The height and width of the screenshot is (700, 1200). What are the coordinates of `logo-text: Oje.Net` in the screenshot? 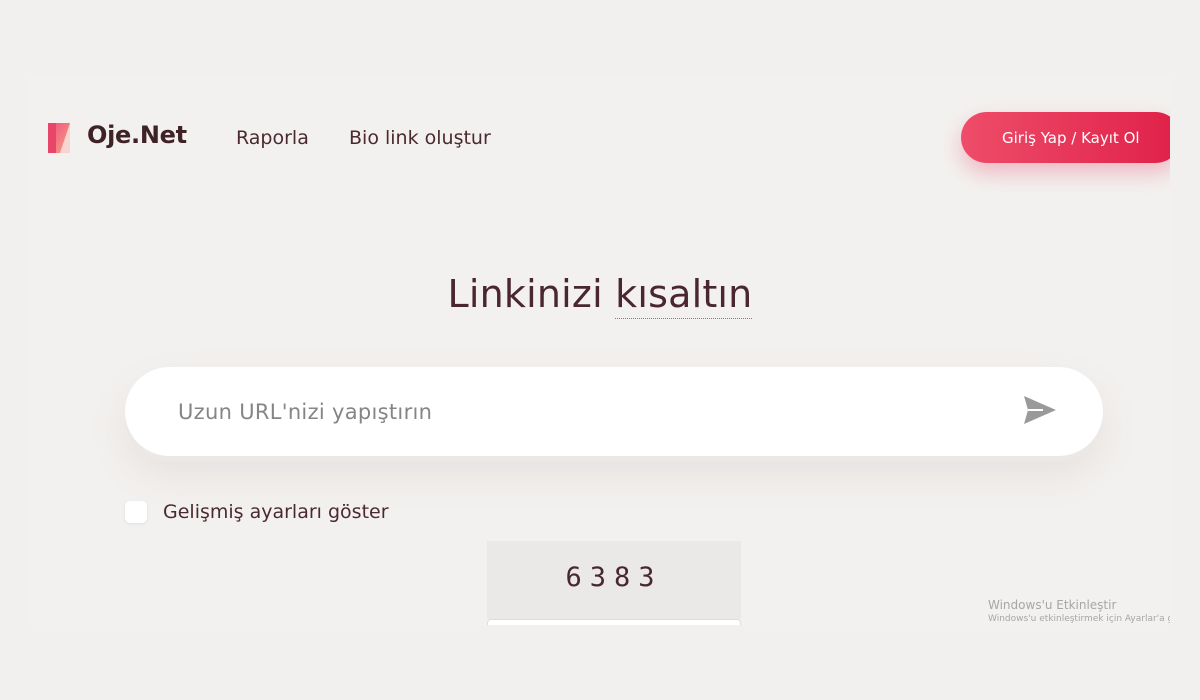 It's located at (137, 135).